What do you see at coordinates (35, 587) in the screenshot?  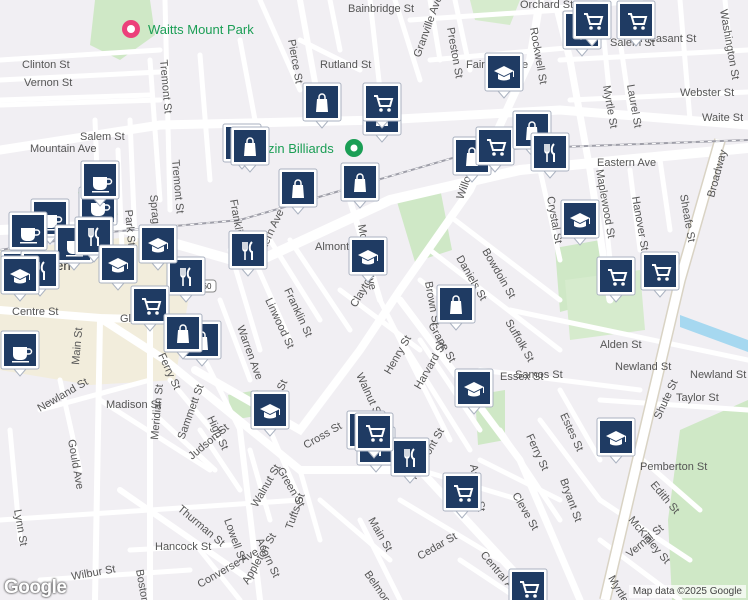 I see `google-logo: Google` at bounding box center [35, 587].